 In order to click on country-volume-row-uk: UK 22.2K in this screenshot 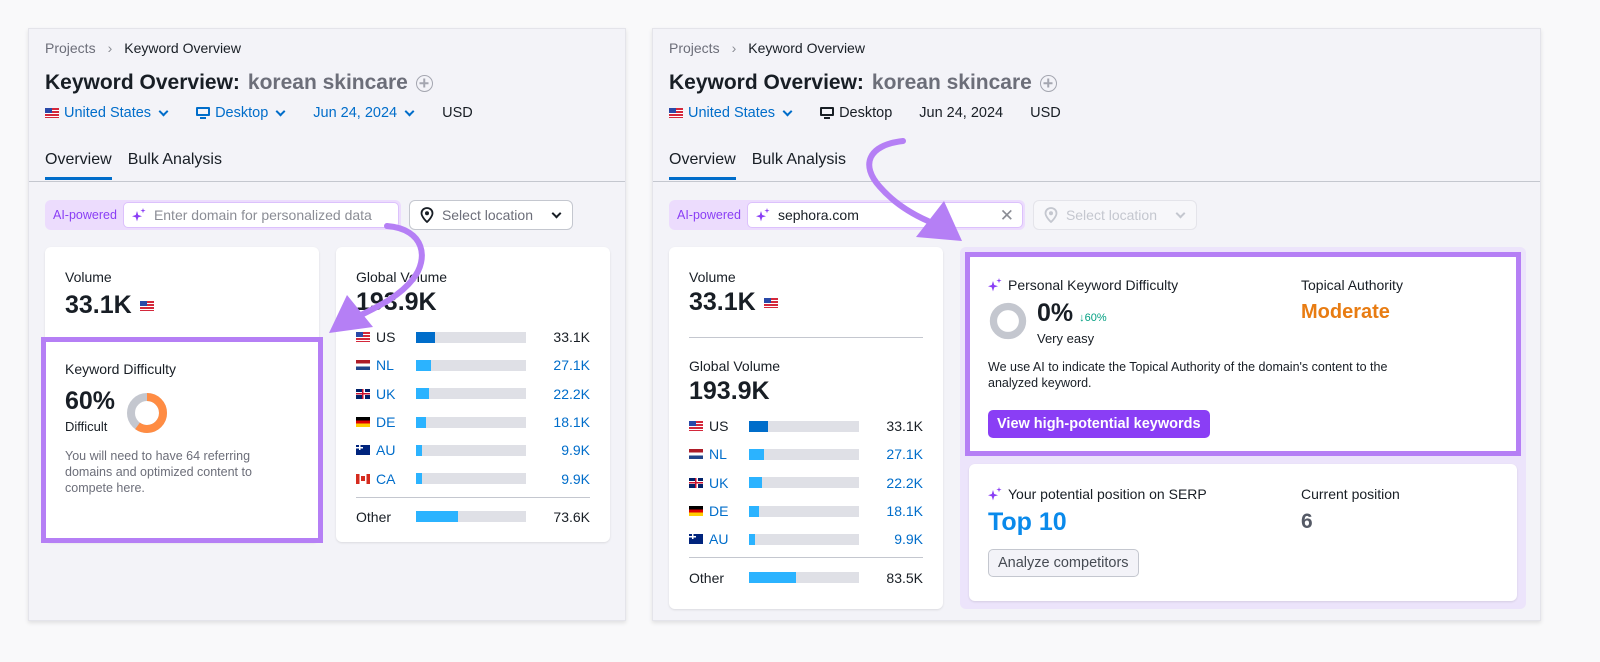, I will do `click(473, 394)`.